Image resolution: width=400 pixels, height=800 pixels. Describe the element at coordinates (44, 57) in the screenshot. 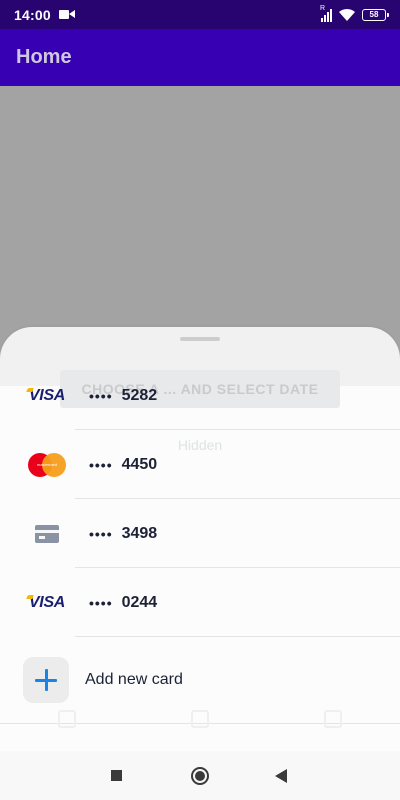

I see `page-title: Home` at that location.